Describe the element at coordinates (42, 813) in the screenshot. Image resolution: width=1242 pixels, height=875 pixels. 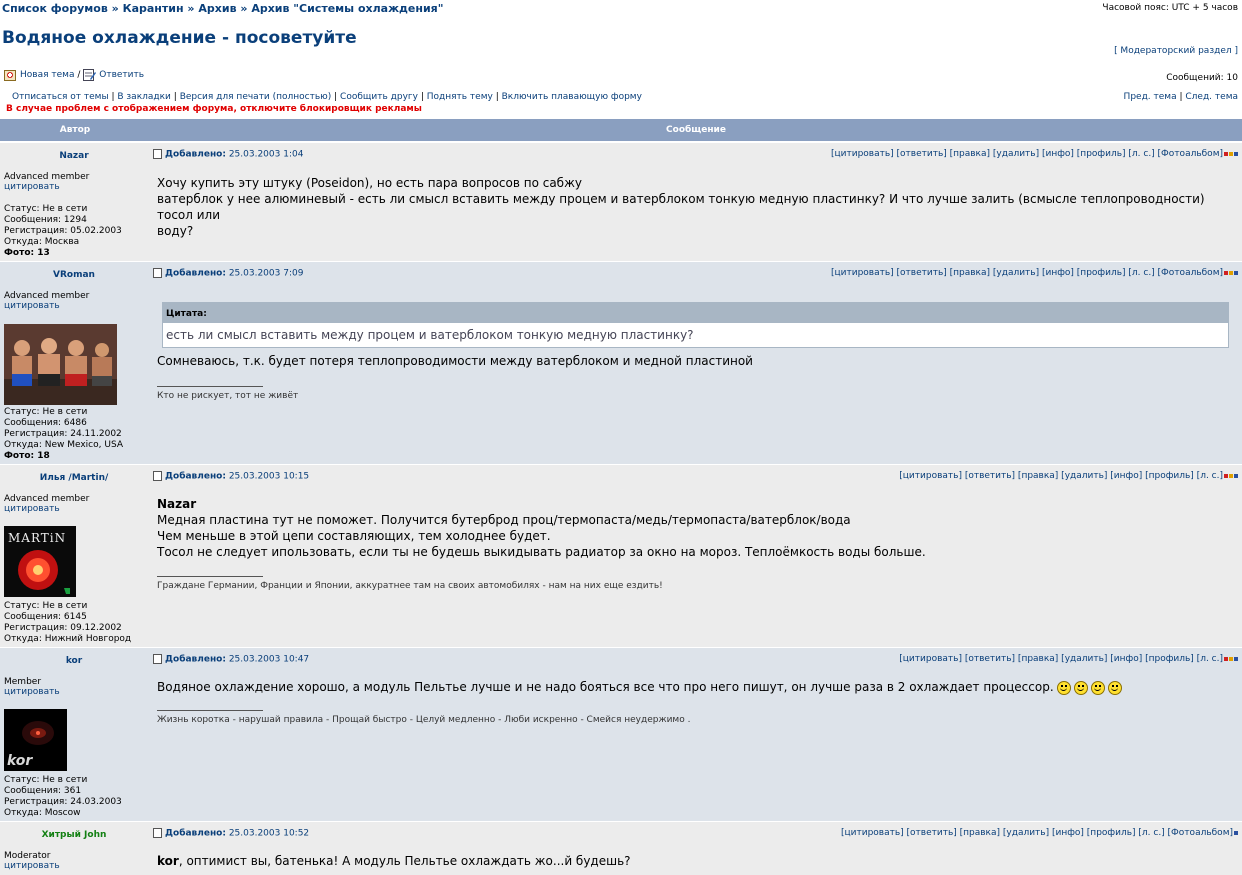
I see `user-location: Откуда: Moscow` at that location.